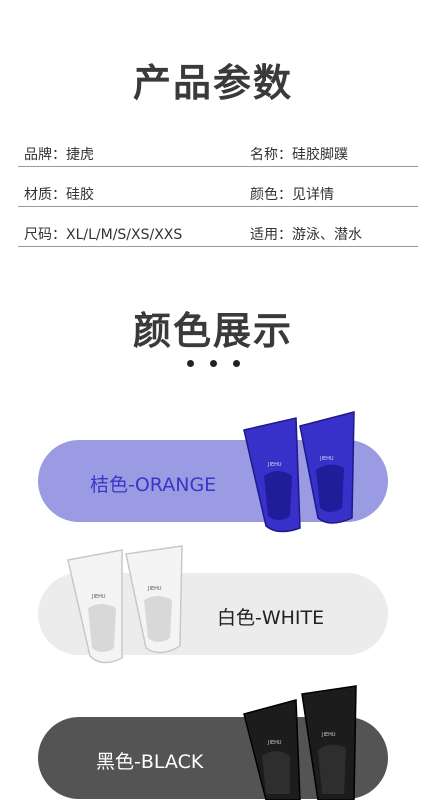 The image size is (426, 800). What do you see at coordinates (306, 235) in the screenshot?
I see `spec-usage: 适用：游泳、潜水` at bounding box center [306, 235].